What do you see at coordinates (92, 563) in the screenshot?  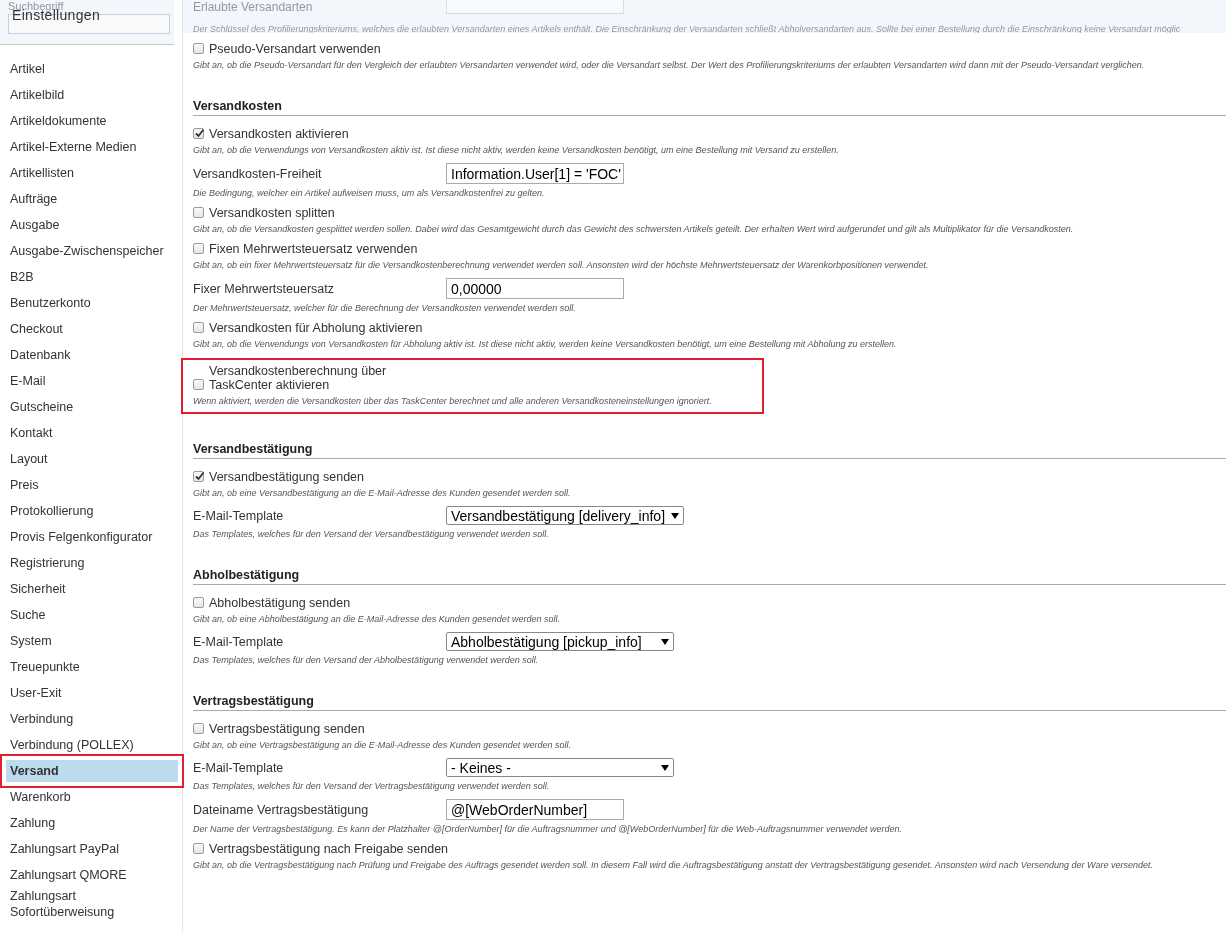 I see `sidebar-item: Registrierung` at bounding box center [92, 563].